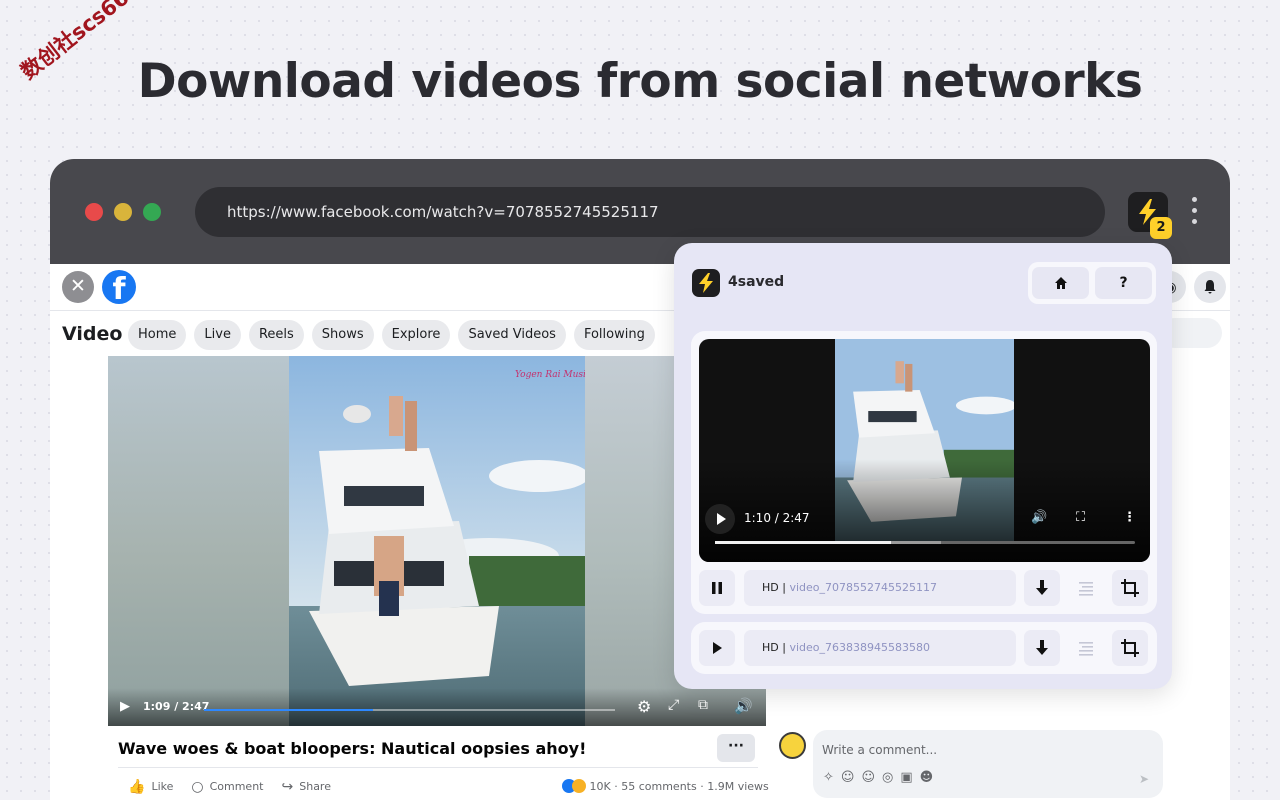 This screenshot has height=800, width=1280. What do you see at coordinates (1080, 517) in the screenshot?
I see `fullscreen-icon: ⛶` at bounding box center [1080, 517].